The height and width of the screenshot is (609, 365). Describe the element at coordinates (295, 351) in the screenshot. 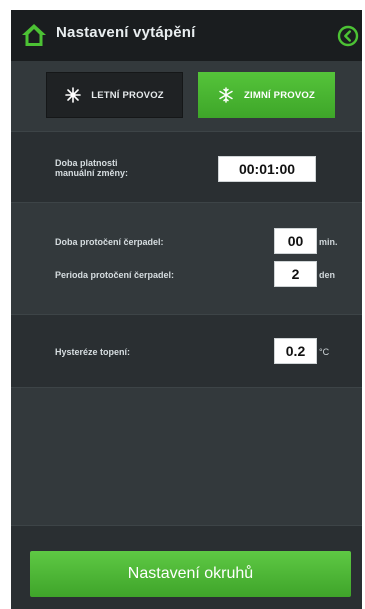

I see `hysteresis-input: 0.2` at that location.